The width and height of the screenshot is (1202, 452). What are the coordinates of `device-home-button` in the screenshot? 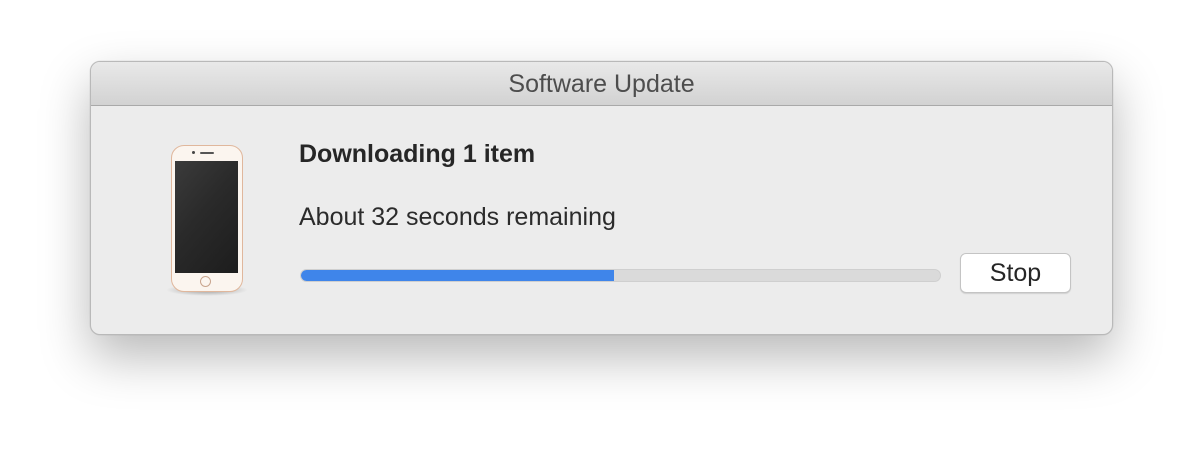 It's located at (205, 281).